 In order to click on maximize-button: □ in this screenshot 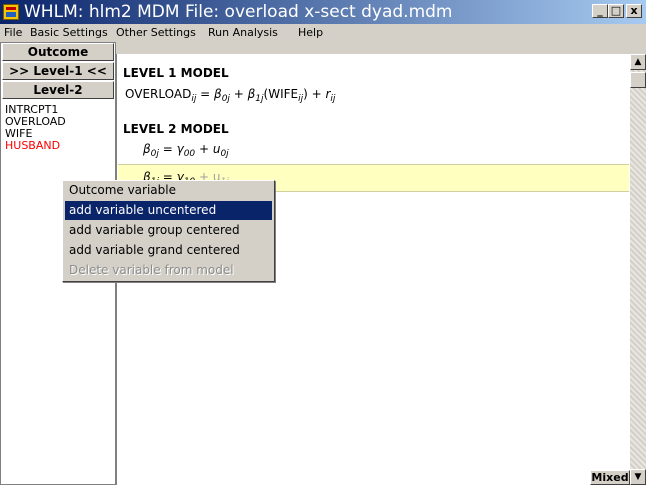, I will do `click(616, 11)`.